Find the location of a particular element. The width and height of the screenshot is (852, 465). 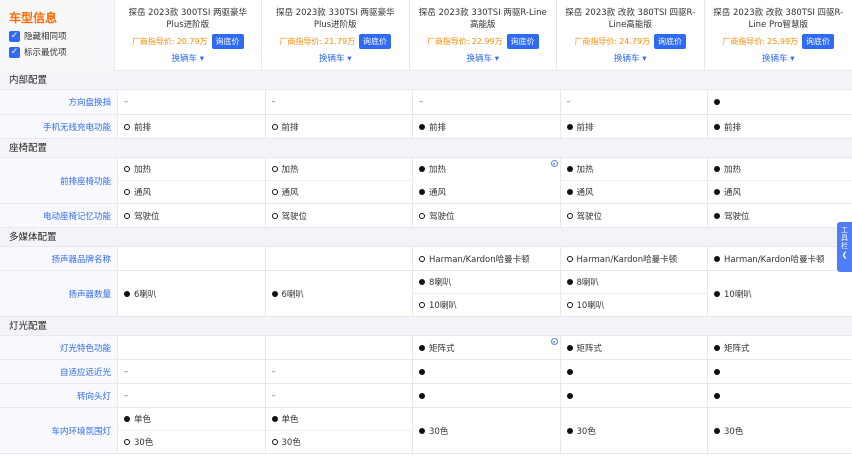

cell-text: 驾驶位 is located at coordinates (147, 216).